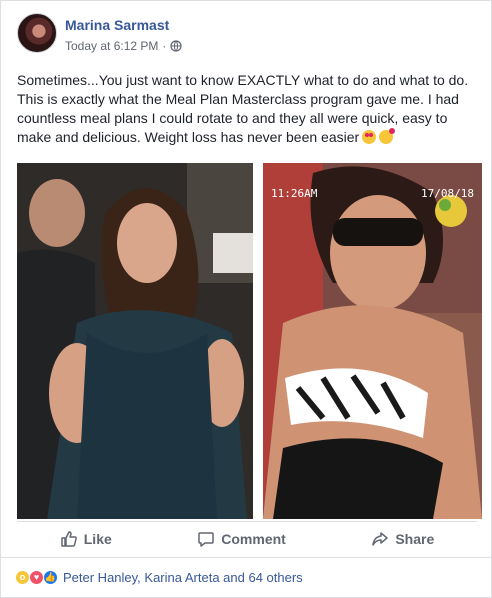 The image size is (492, 598). Describe the element at coordinates (50, 577) in the screenshot. I see `like-reaction-icon: 👍` at that location.